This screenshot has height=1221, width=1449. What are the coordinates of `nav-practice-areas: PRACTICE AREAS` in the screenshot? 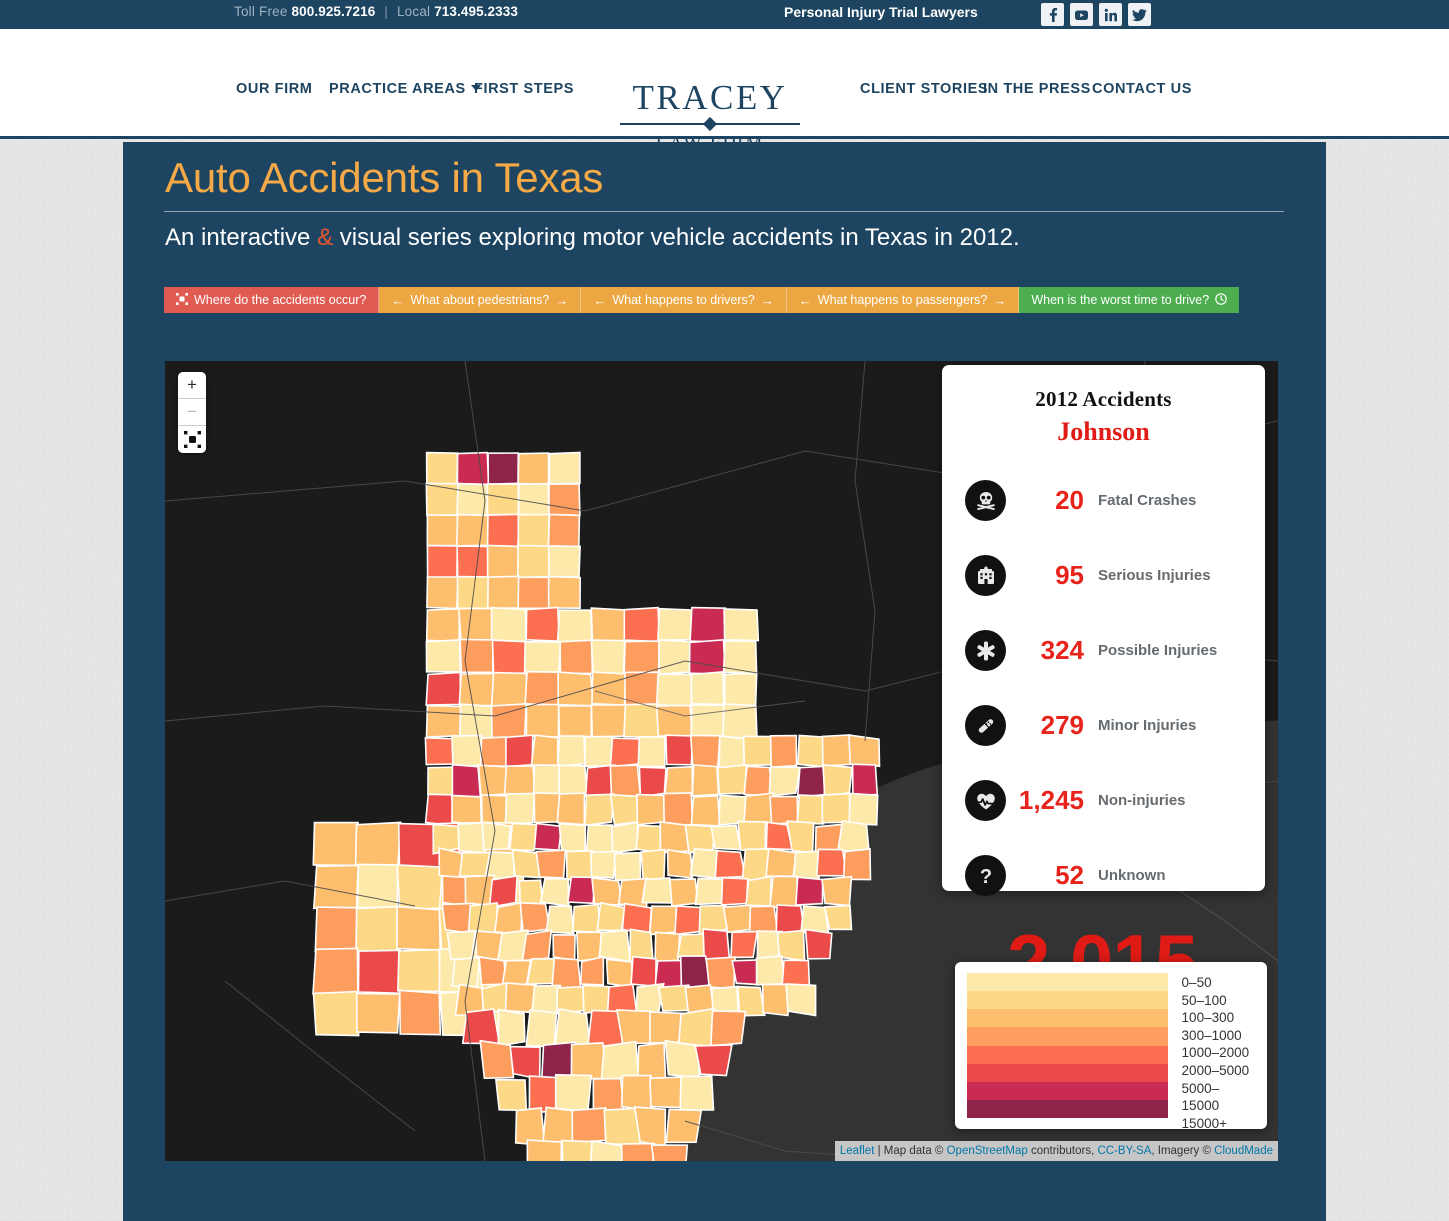 It's located at (405, 89).